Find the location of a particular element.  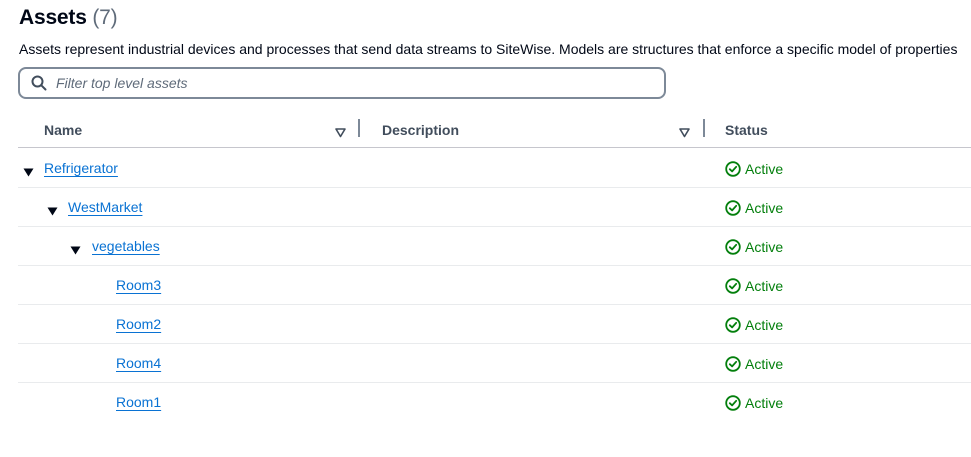

asset-link: Refrigerator is located at coordinates (81, 168).